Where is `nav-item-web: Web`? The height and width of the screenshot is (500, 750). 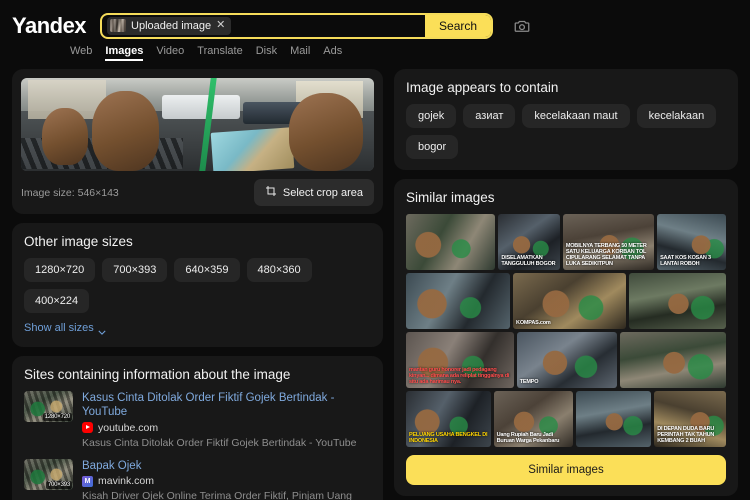
nav-item-web: Web is located at coordinates (81, 53).